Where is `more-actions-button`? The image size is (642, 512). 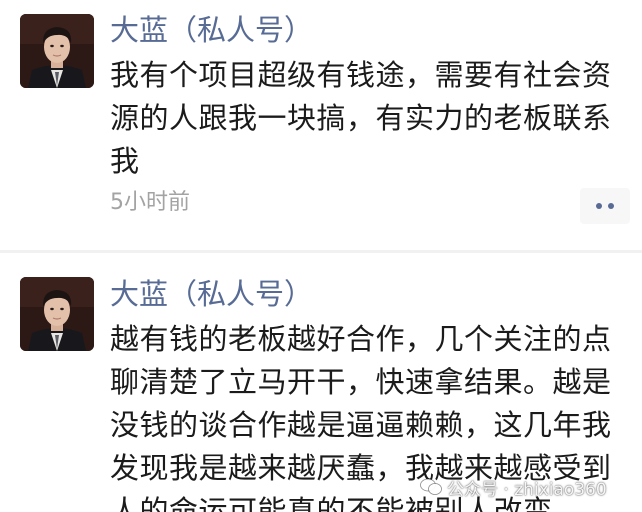
more-actions-button is located at coordinates (605, 206).